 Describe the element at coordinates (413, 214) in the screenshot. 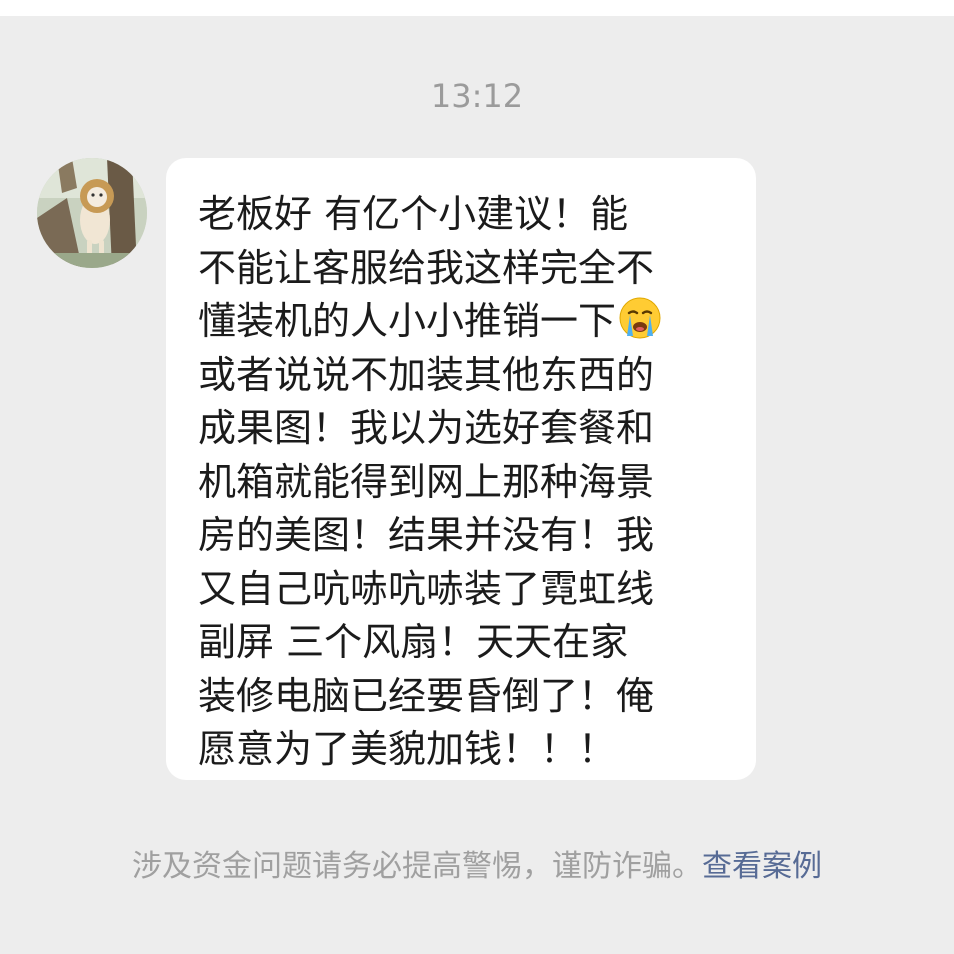

I see `message-line: 老板好 有亿个小建议！能` at that location.